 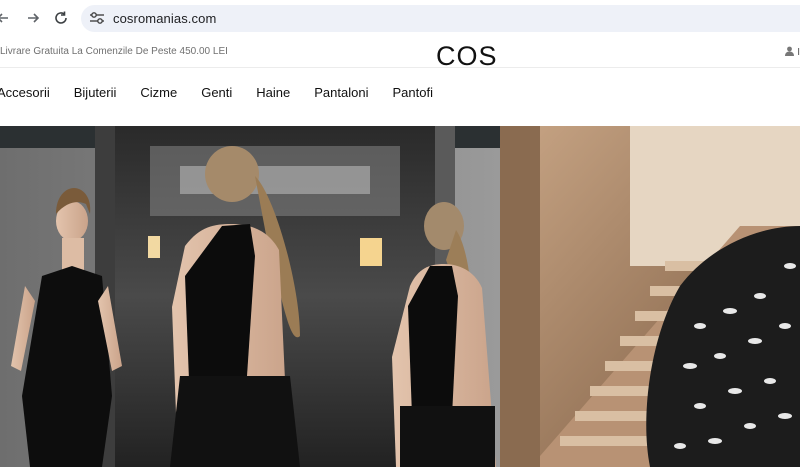 I want to click on forward-button, so click(x=33, y=18).